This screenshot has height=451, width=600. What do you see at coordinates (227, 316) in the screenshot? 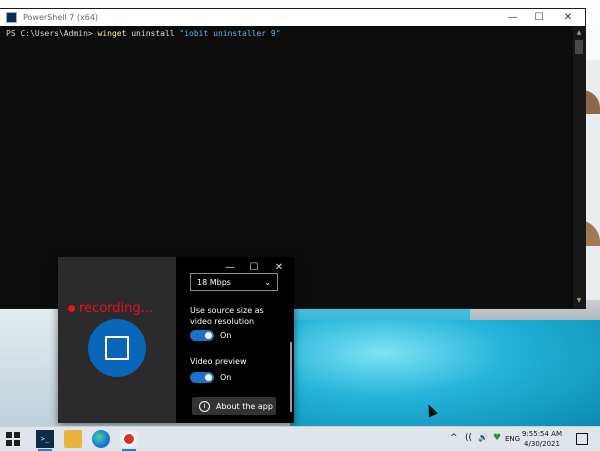
I see `source-size-label: Use source size as video resolution` at bounding box center [227, 316].